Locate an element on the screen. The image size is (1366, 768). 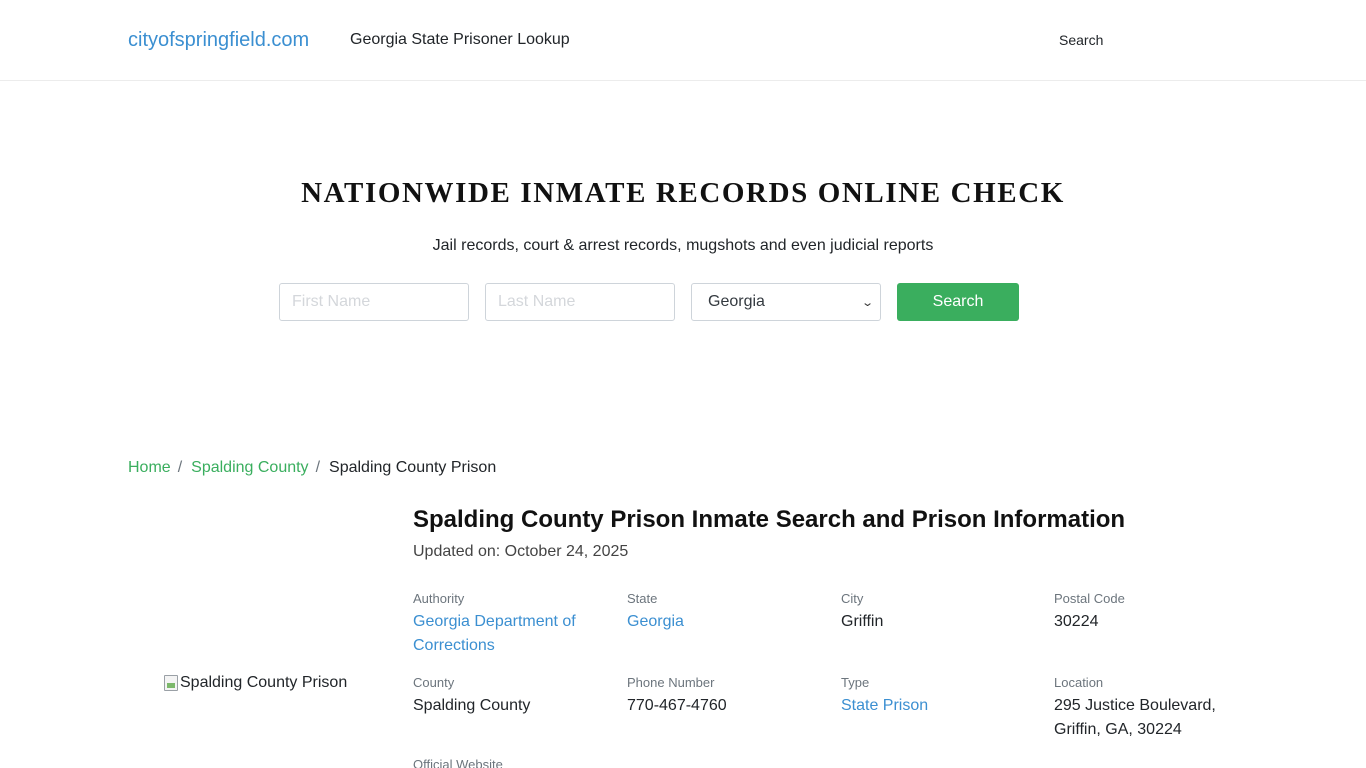
first-name-input is located at coordinates (374, 302).